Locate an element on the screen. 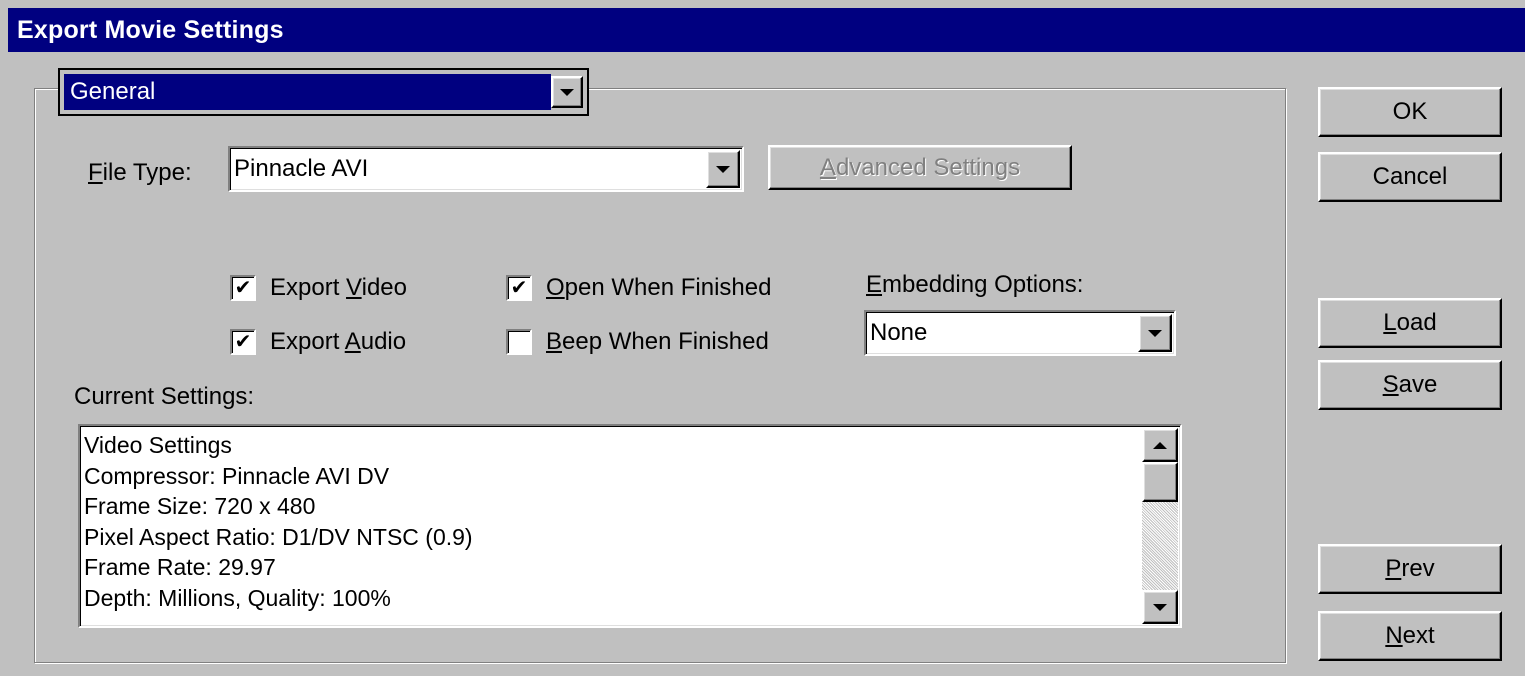  export-video-label: Export Video is located at coordinates (338, 287).